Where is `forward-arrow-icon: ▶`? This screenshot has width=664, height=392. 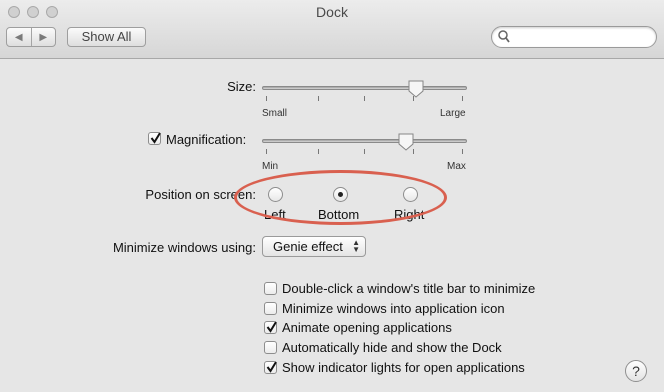 forward-arrow-icon: ▶ is located at coordinates (43, 37).